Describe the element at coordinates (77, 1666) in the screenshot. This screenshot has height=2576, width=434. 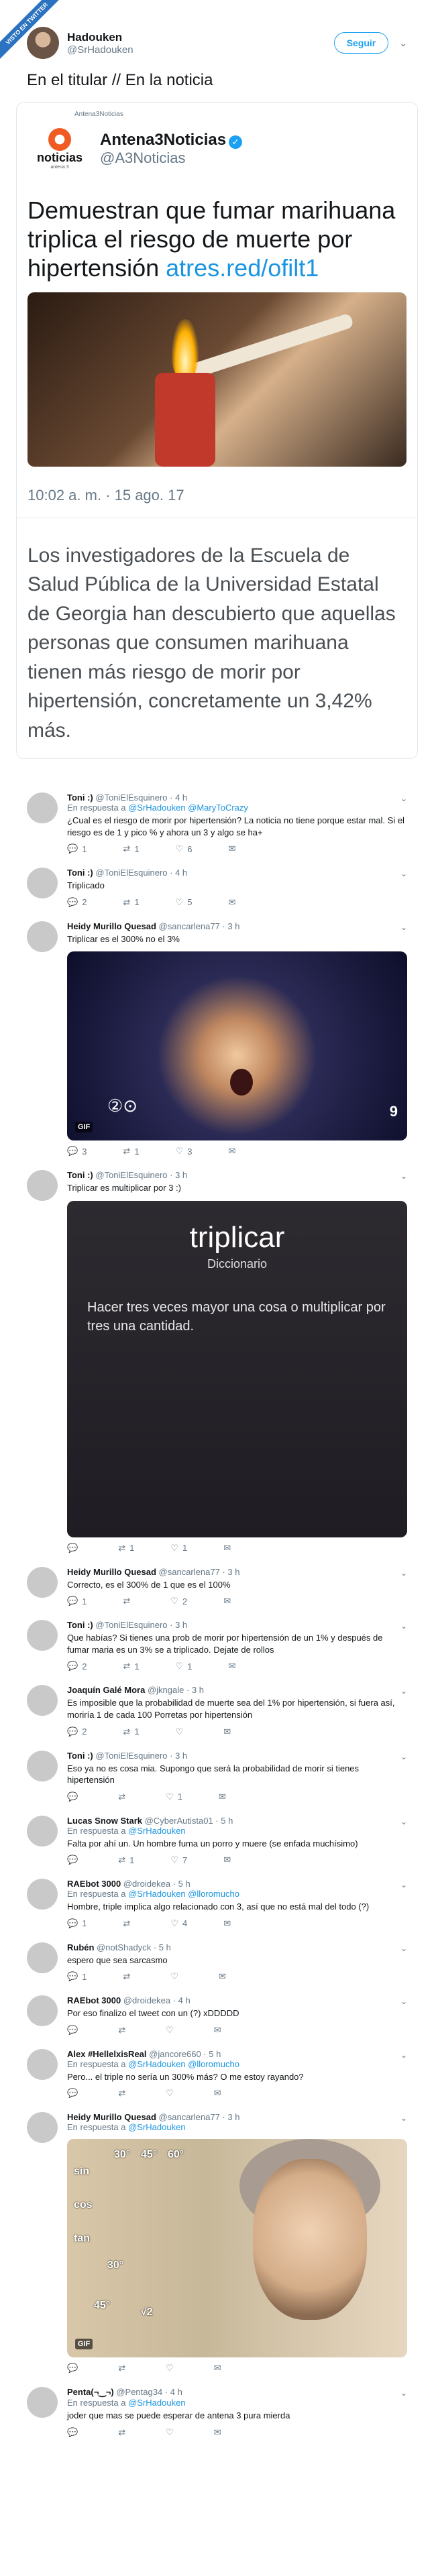
I see `reply-action: 💬 2` at that location.